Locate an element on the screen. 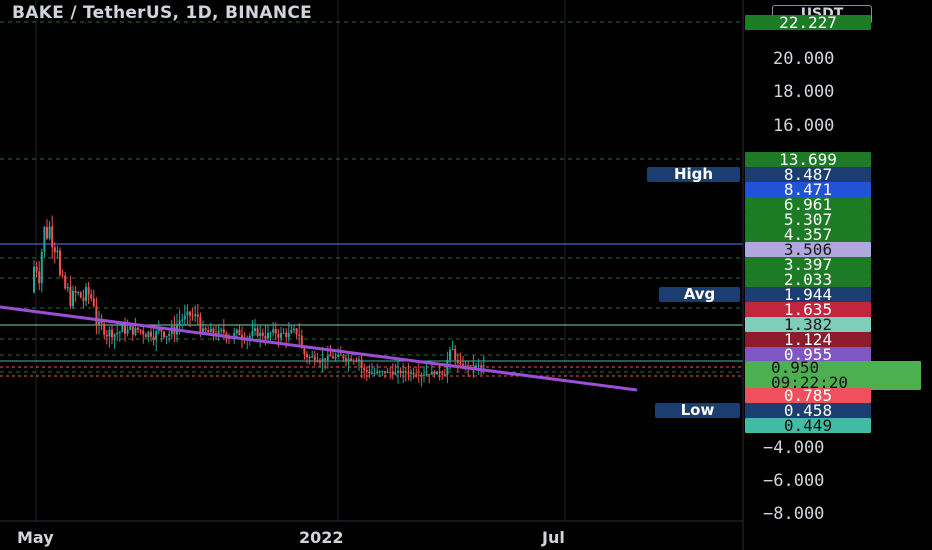 This screenshot has height=550, width=932. low-label: Low is located at coordinates (697, 410).